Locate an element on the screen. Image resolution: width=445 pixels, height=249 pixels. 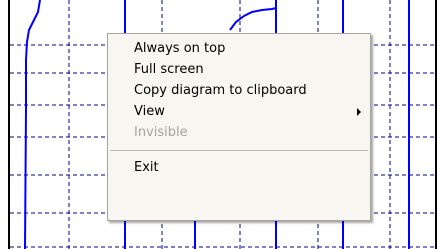
menu-item-copy-diagram: Copy diagram to clipboard is located at coordinates (239, 90).